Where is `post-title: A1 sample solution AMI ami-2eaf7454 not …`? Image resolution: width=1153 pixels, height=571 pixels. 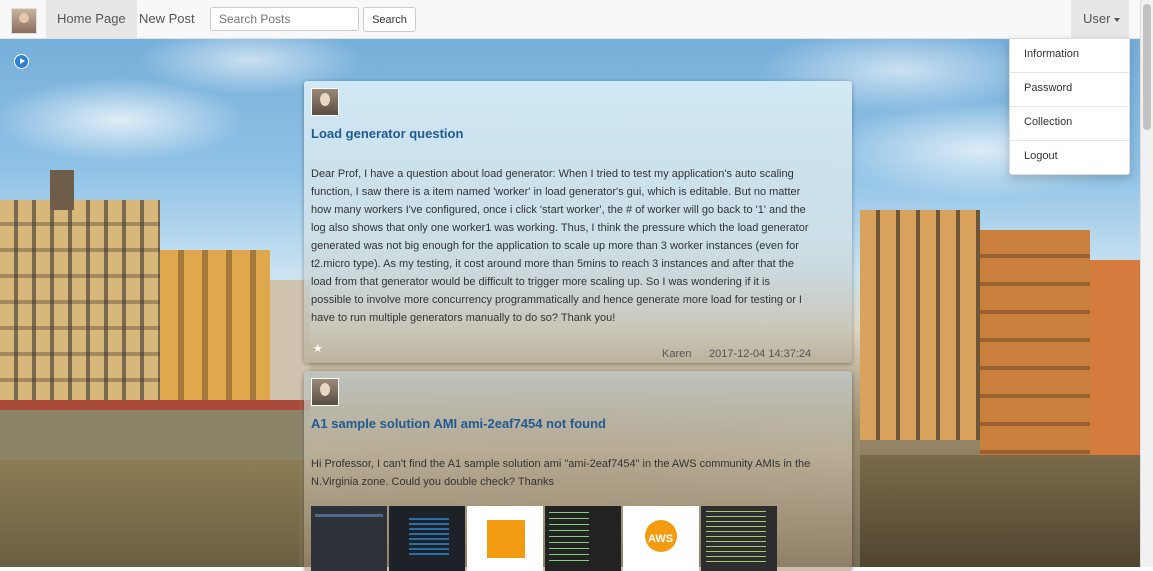
post-title: A1 sample solution AMI ami-2eaf7454 not … is located at coordinates (458, 423).